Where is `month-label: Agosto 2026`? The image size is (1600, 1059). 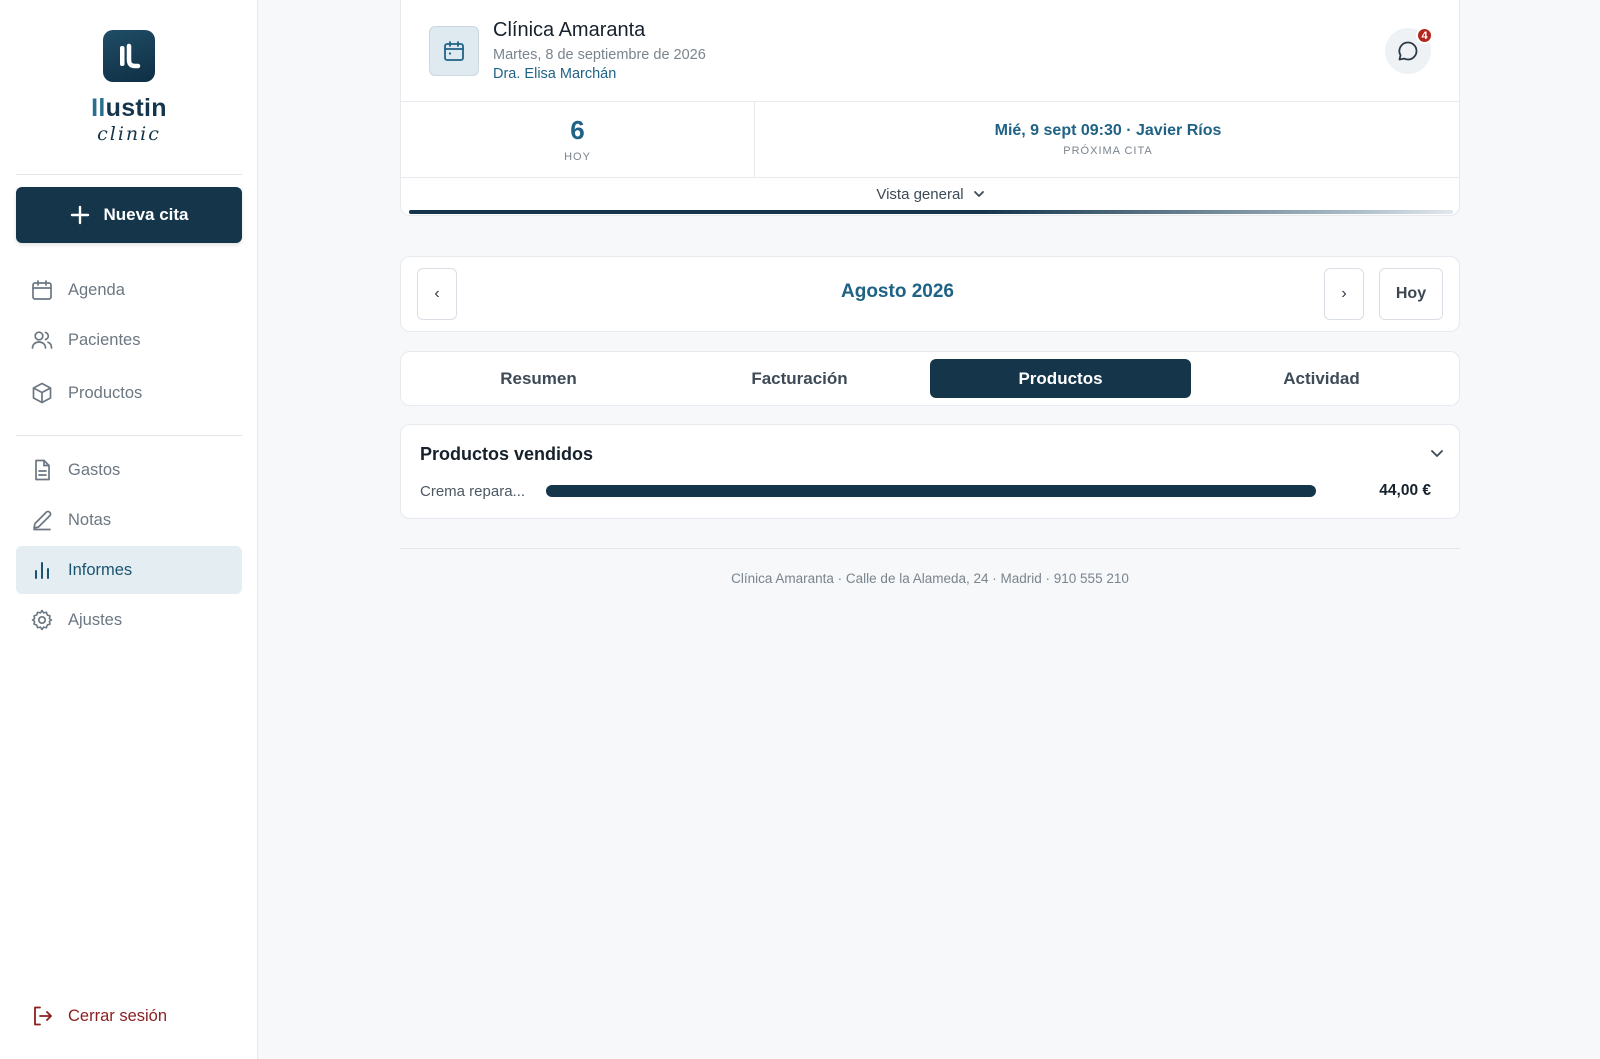
month-label: Agosto 2026 is located at coordinates (897, 291).